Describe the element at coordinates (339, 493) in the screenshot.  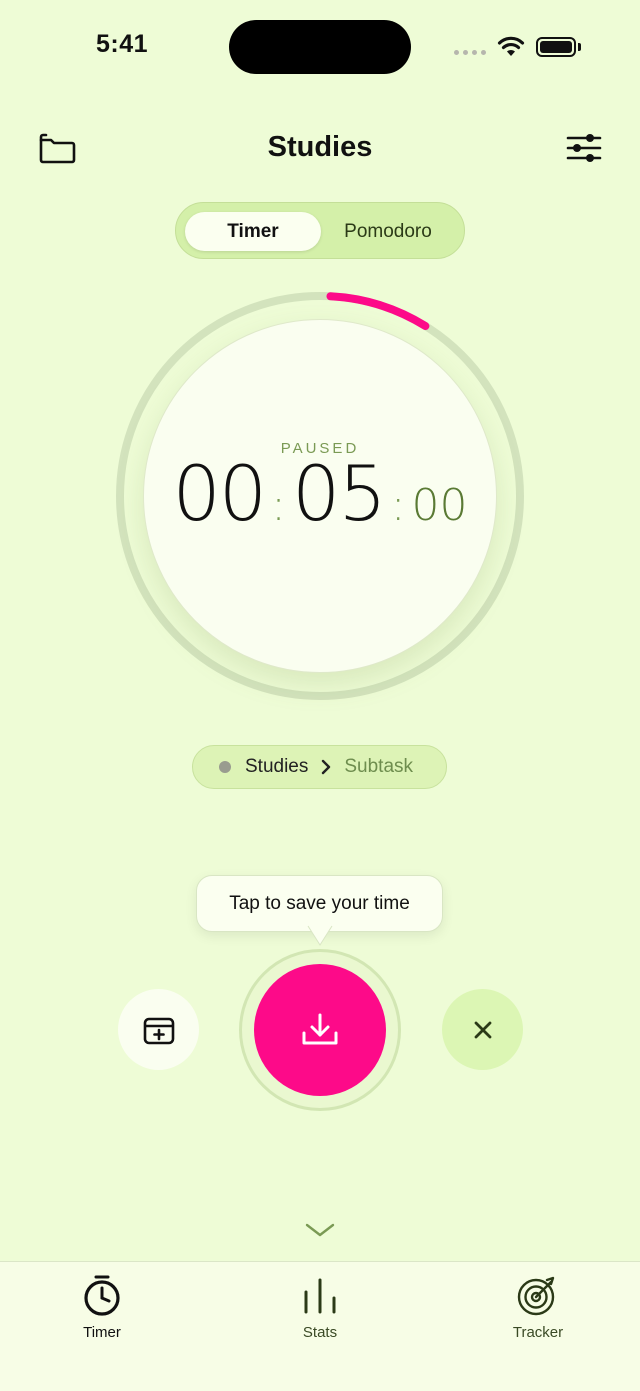
I see `time-minutes: 05` at that location.